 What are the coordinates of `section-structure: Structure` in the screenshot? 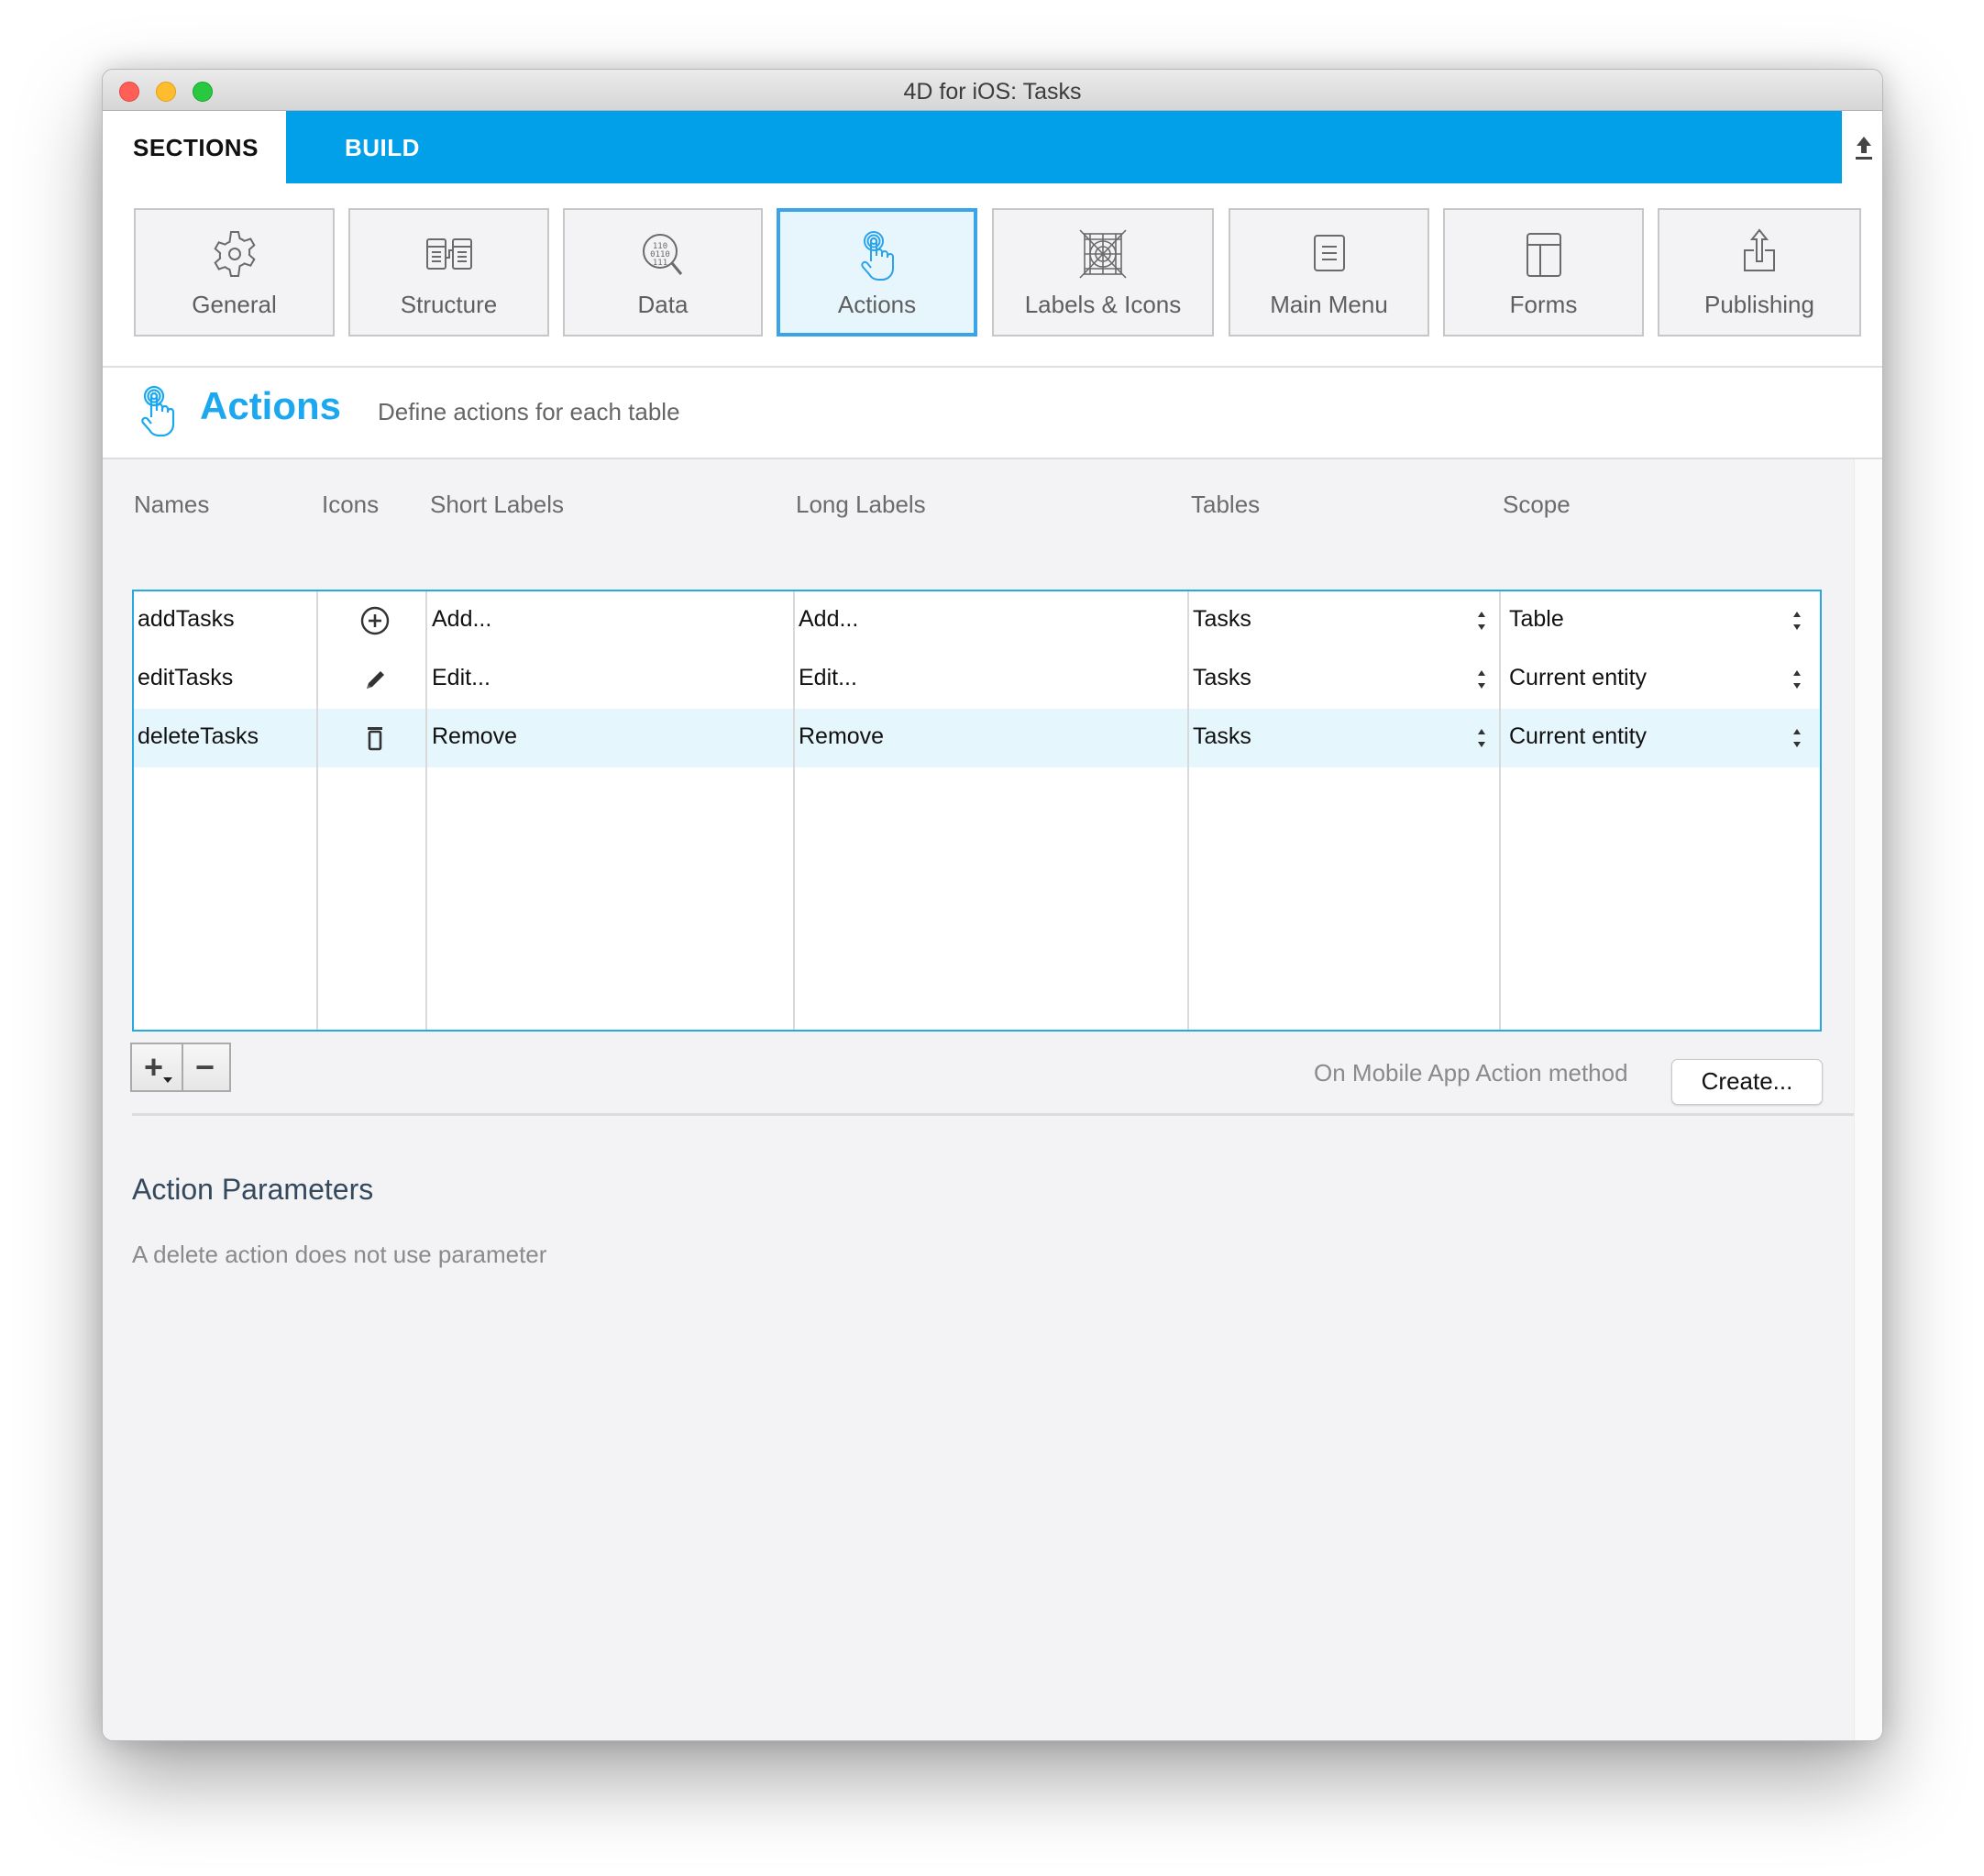 It's located at (448, 272).